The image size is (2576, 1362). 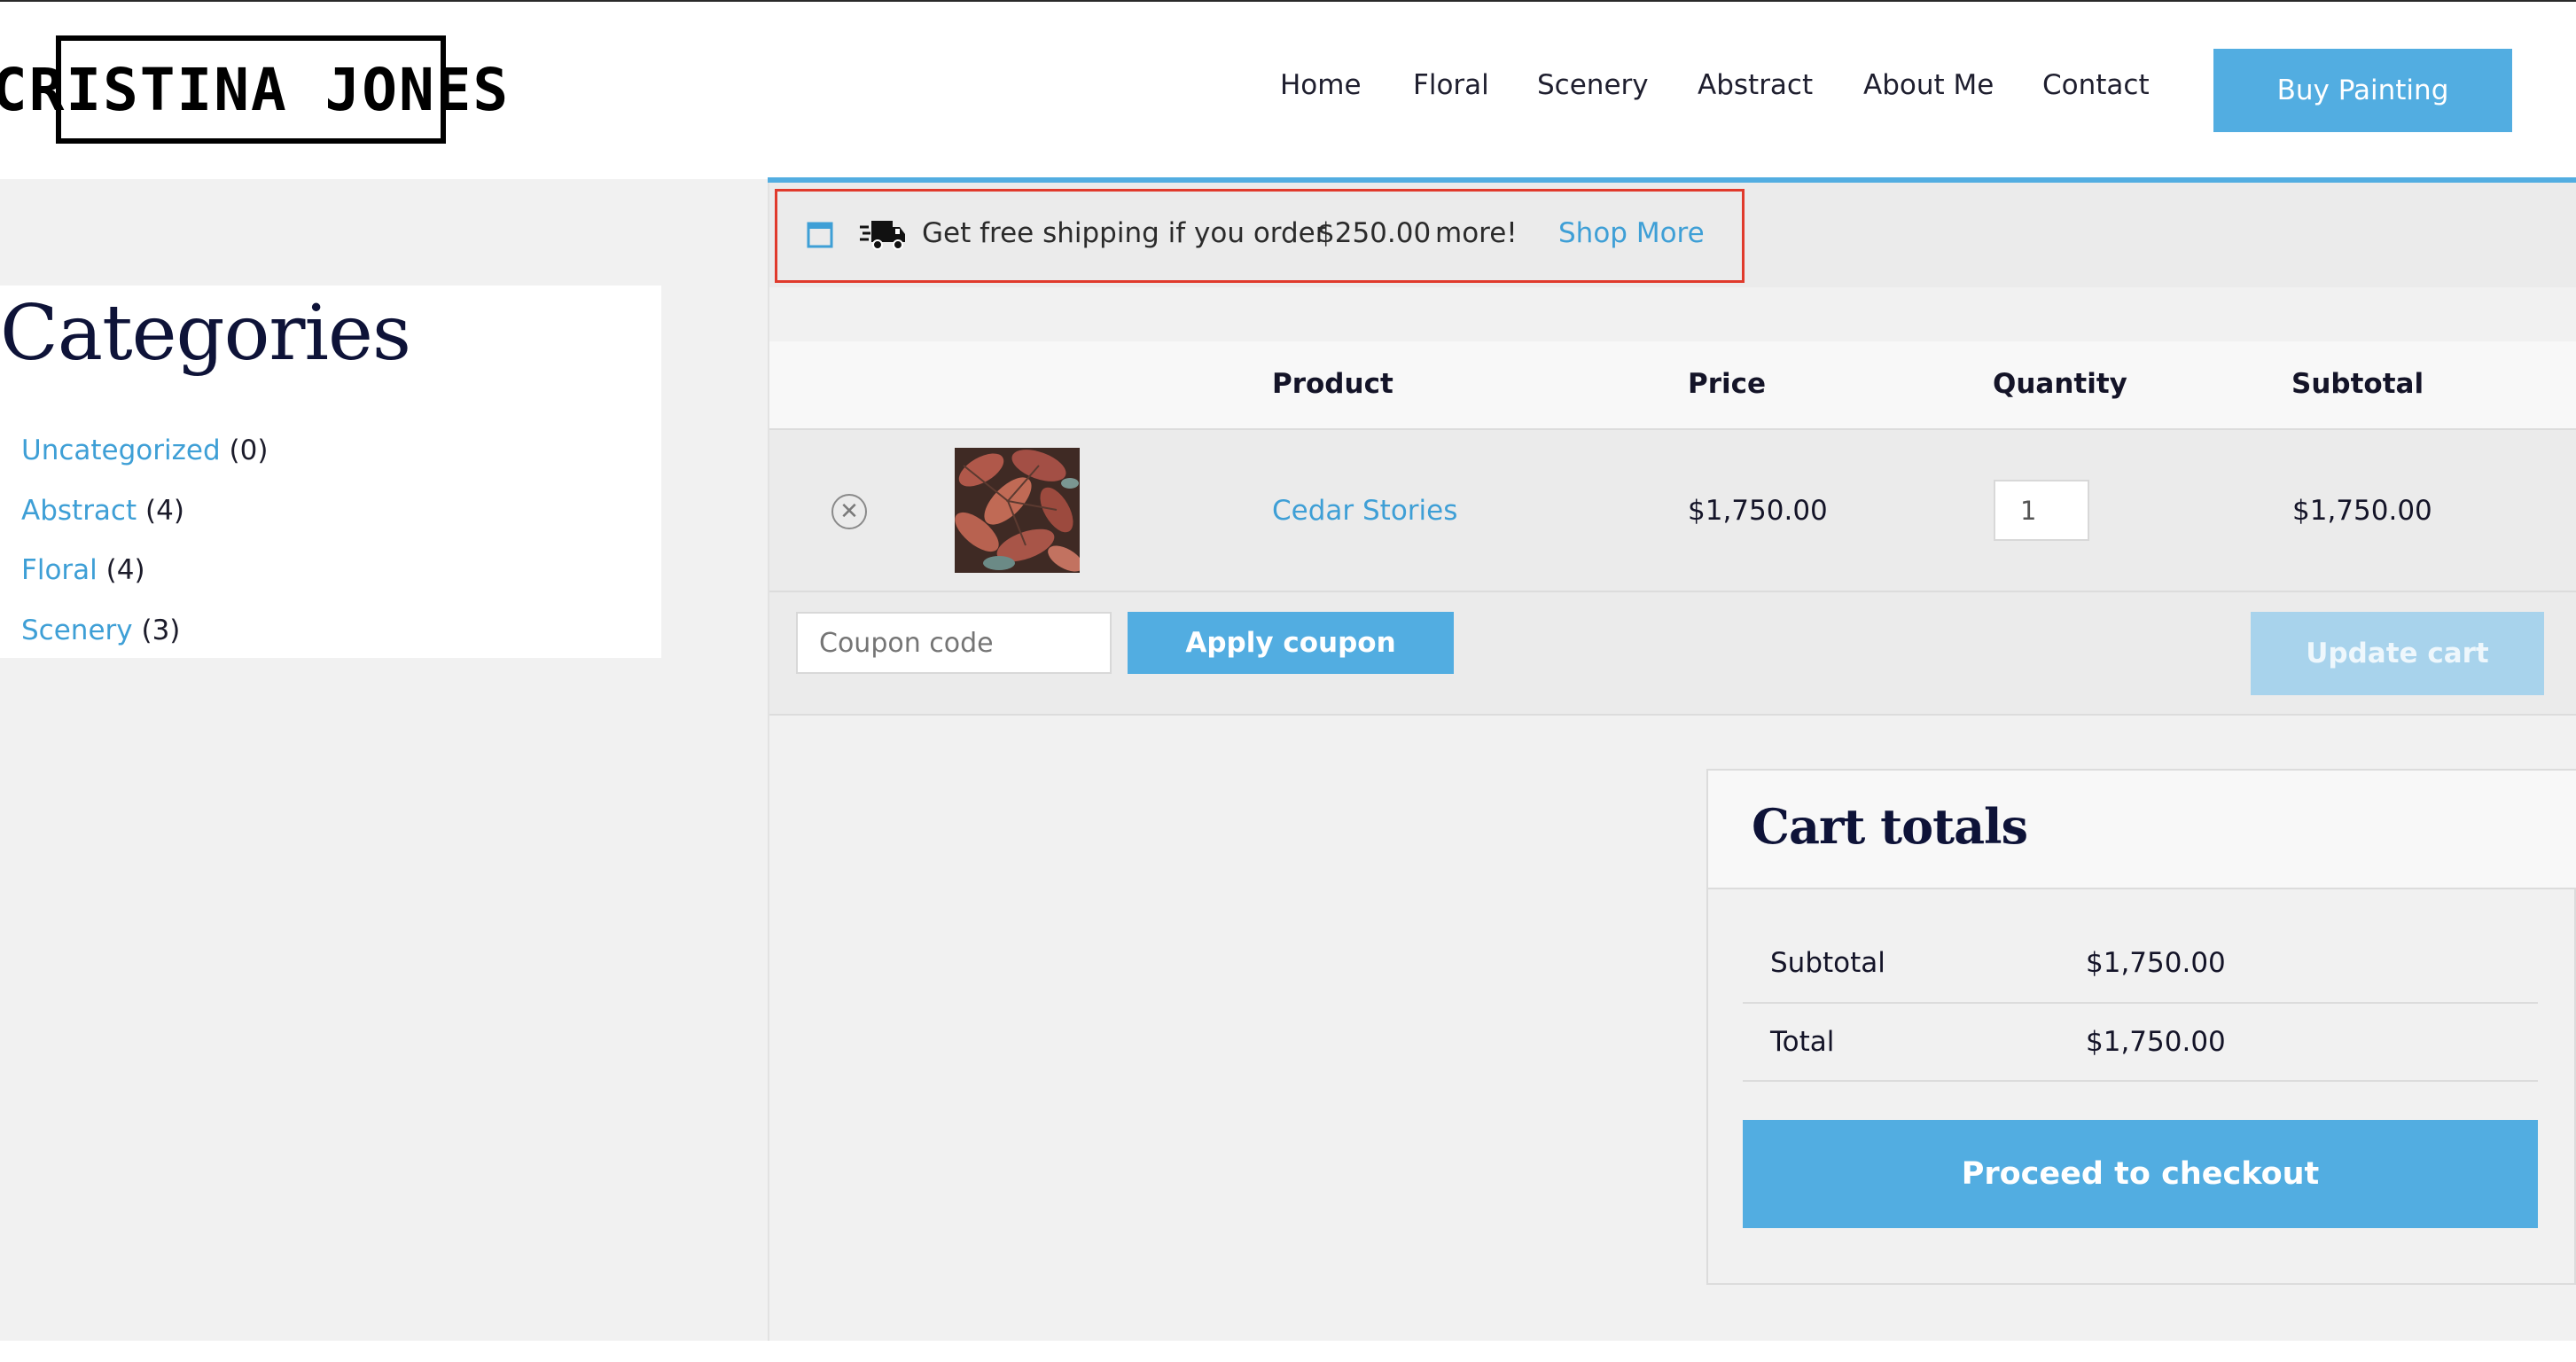 I want to click on subtotal-value: $1,750.00, so click(x=2156, y=963).